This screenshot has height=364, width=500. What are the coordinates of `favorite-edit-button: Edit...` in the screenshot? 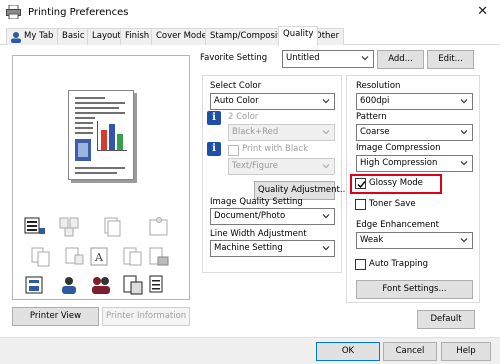 It's located at (450, 59).